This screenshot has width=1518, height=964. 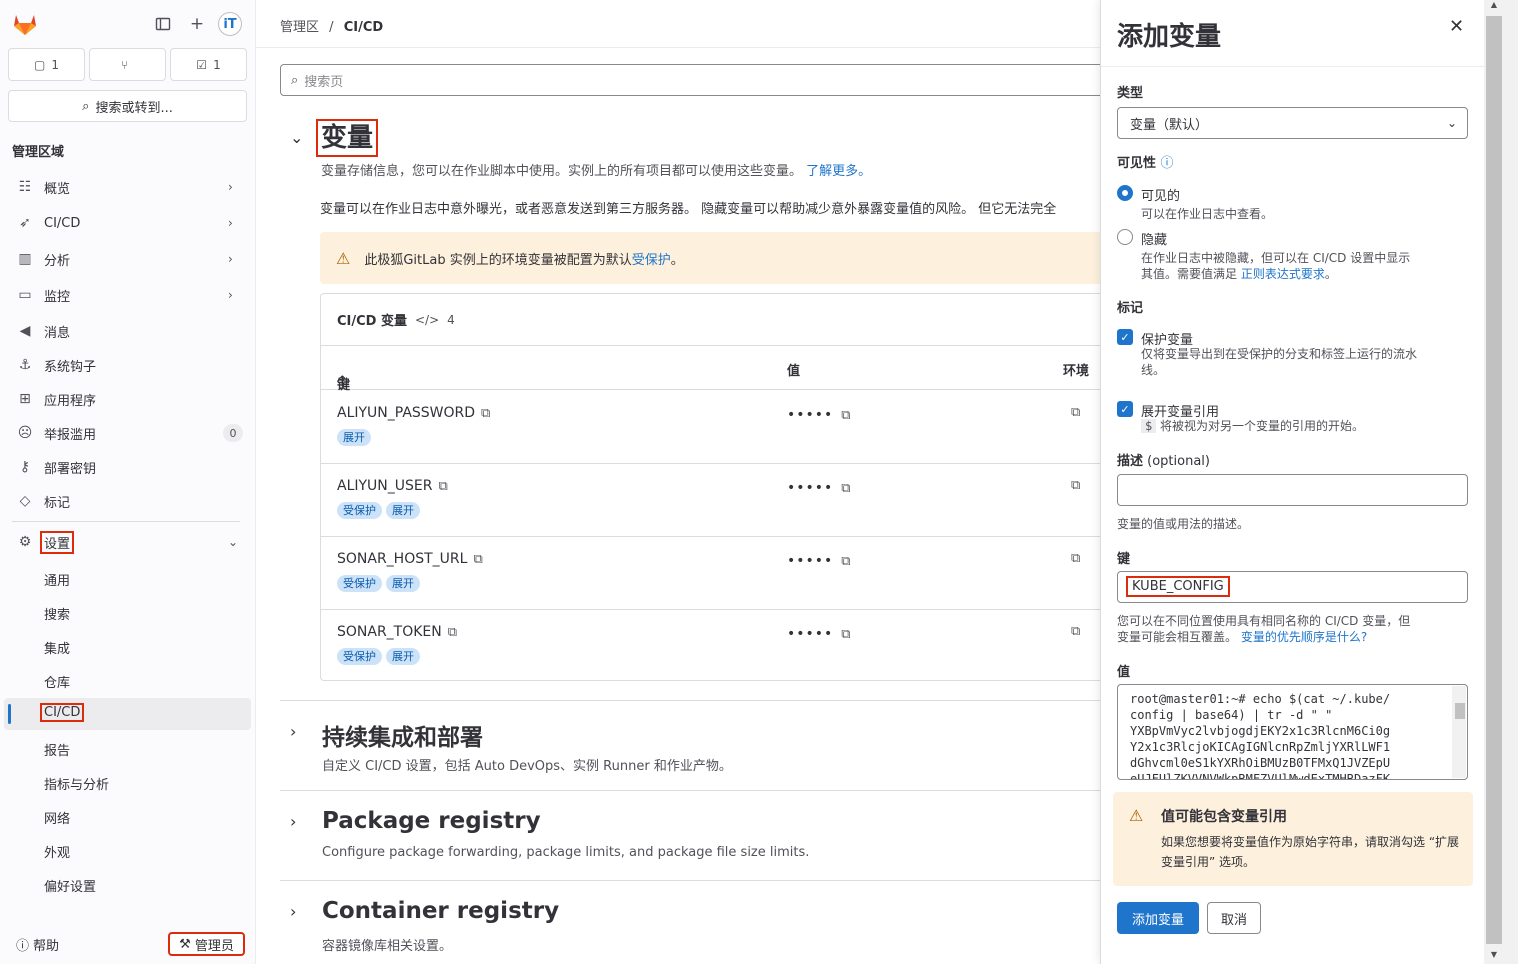 What do you see at coordinates (57, 817) in the screenshot?
I see `settings-sub-network: 网络` at bounding box center [57, 817].